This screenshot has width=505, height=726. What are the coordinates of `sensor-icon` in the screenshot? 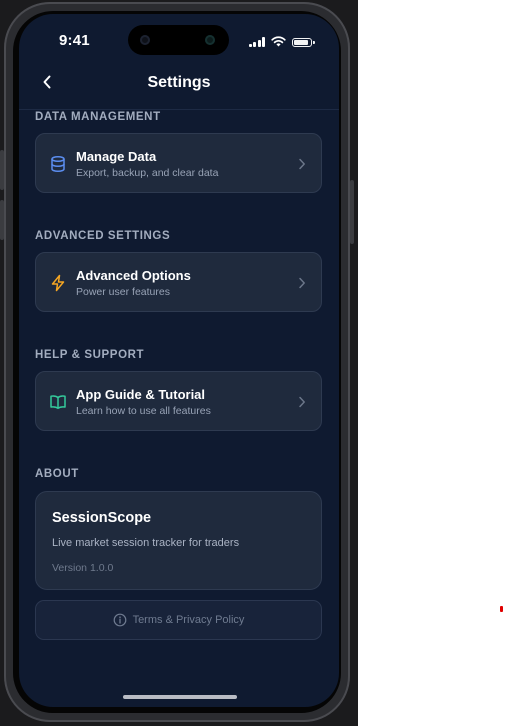 It's located at (210, 40).